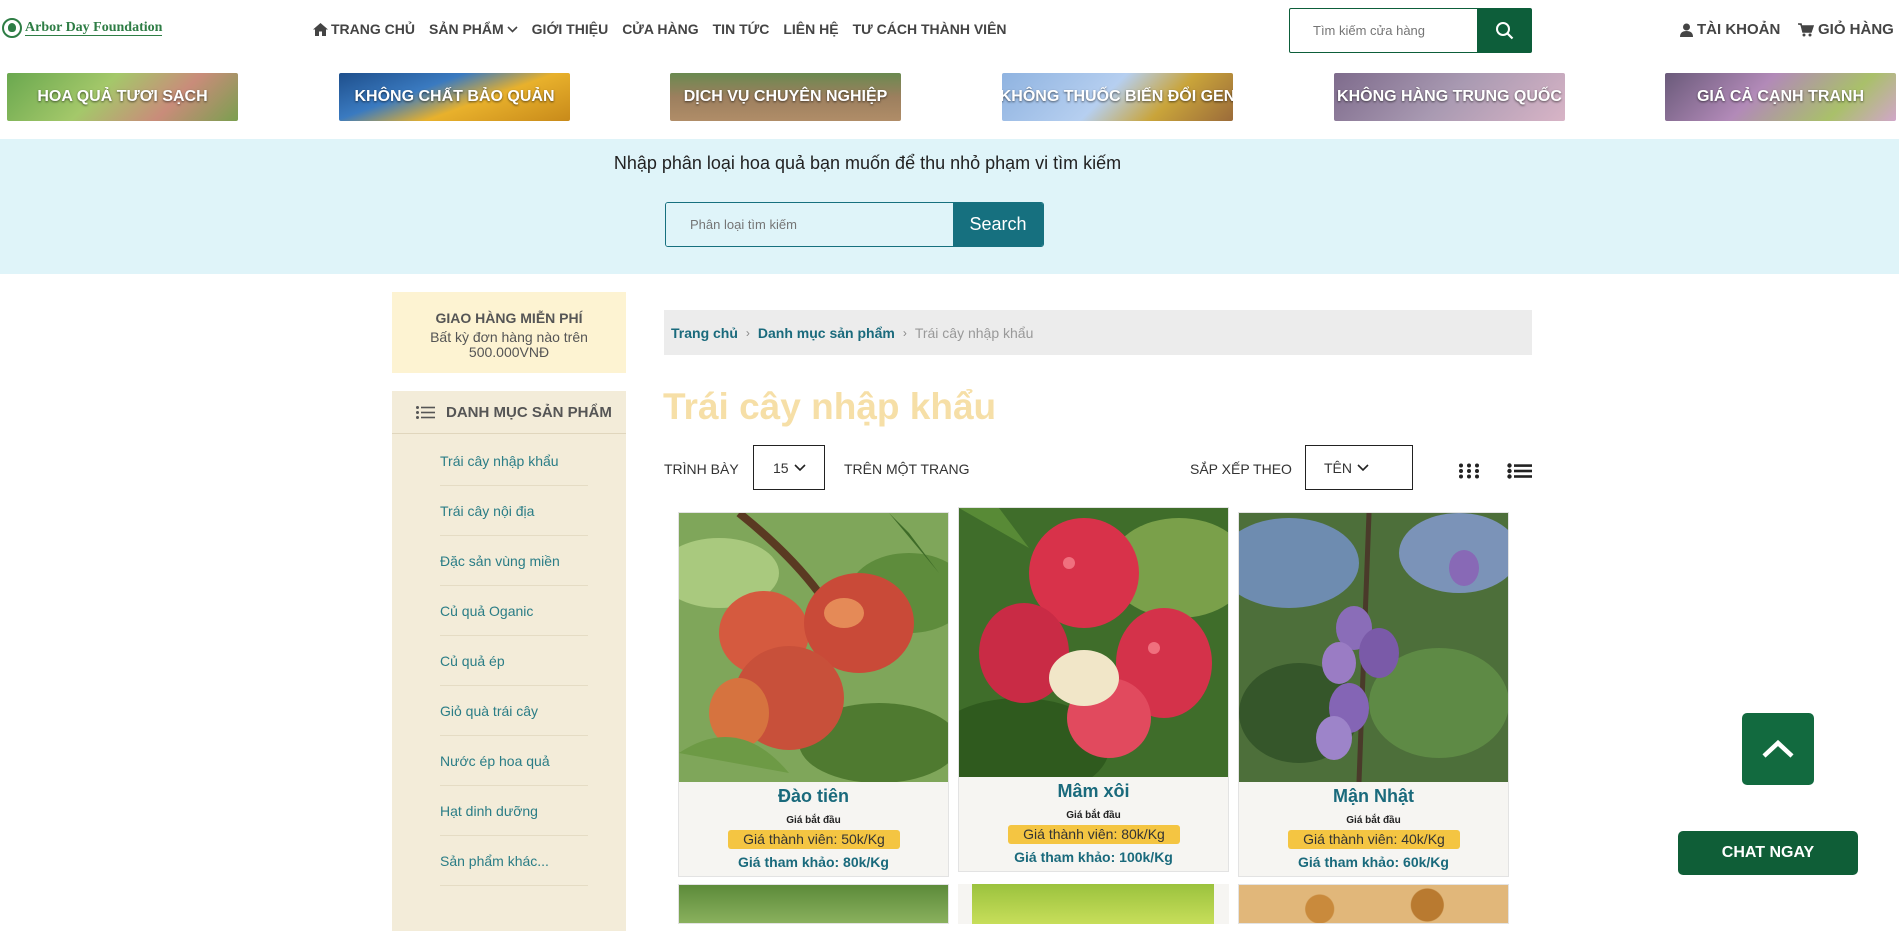 The height and width of the screenshot is (931, 1899). I want to click on raspberry-image, so click(1093, 642).